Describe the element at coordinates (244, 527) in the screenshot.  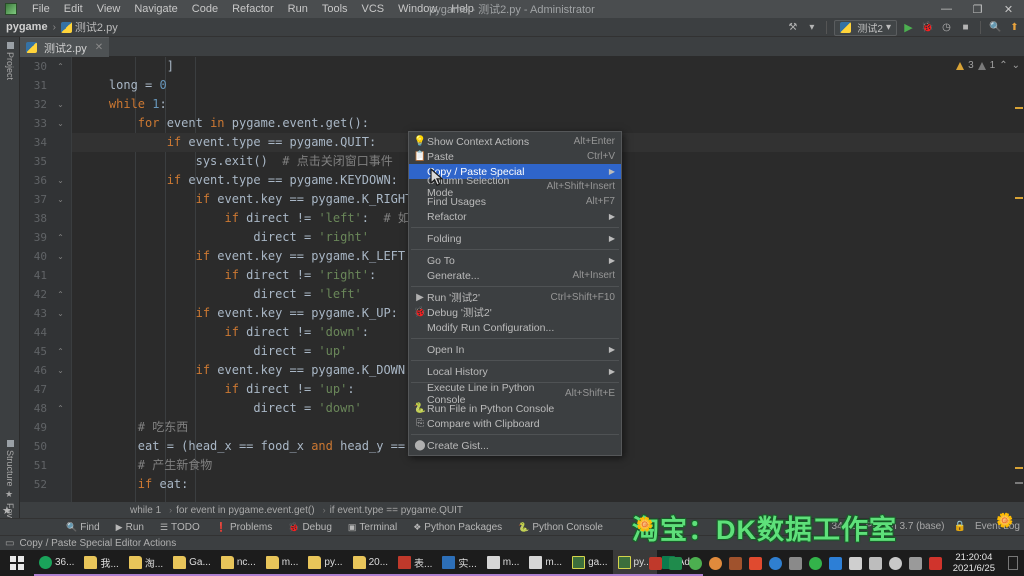
I see `tool-window-button-problems: ❗ Problems` at that location.